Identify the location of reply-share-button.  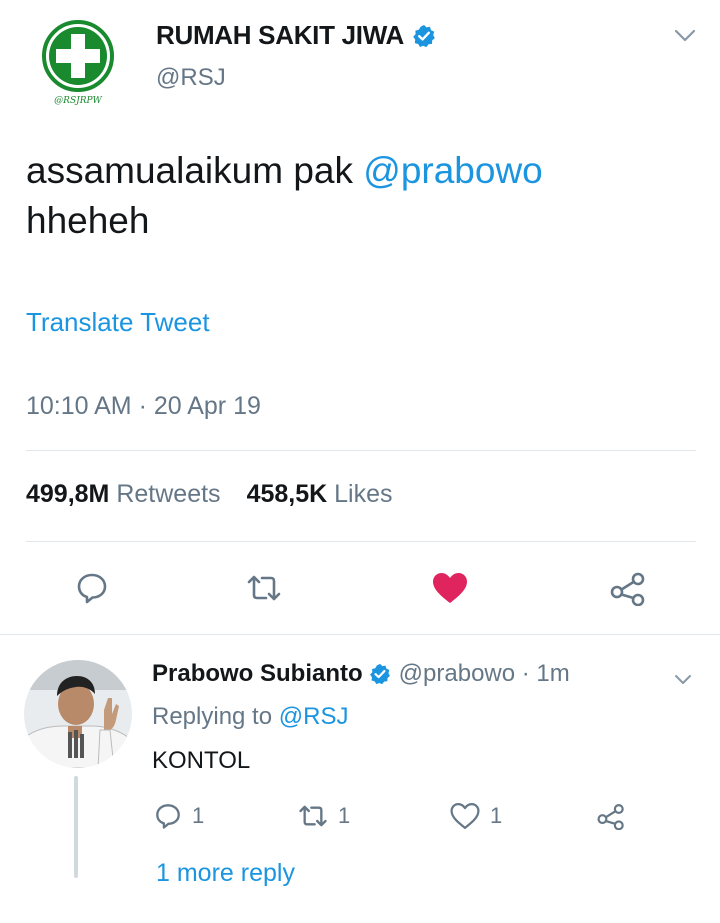
(611, 816).